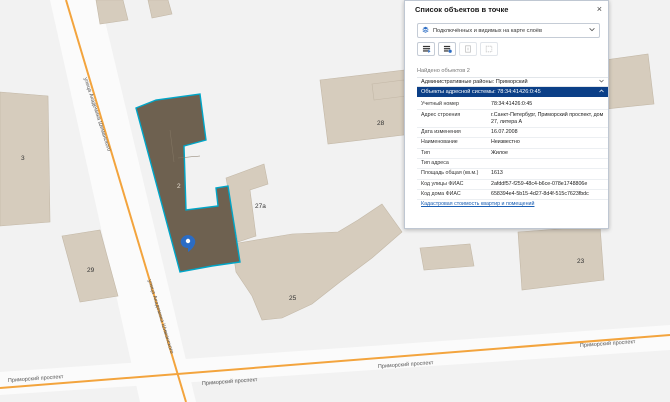  I want to click on house-number-29: 29, so click(91, 270).